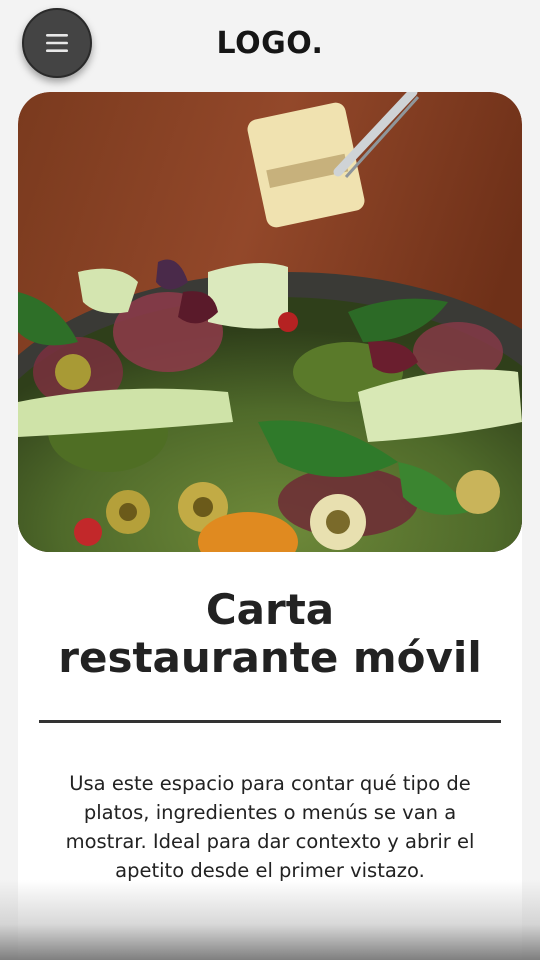 The height and width of the screenshot is (960, 540). Describe the element at coordinates (270, 609) in the screenshot. I see `title-line-1: Carta` at that location.